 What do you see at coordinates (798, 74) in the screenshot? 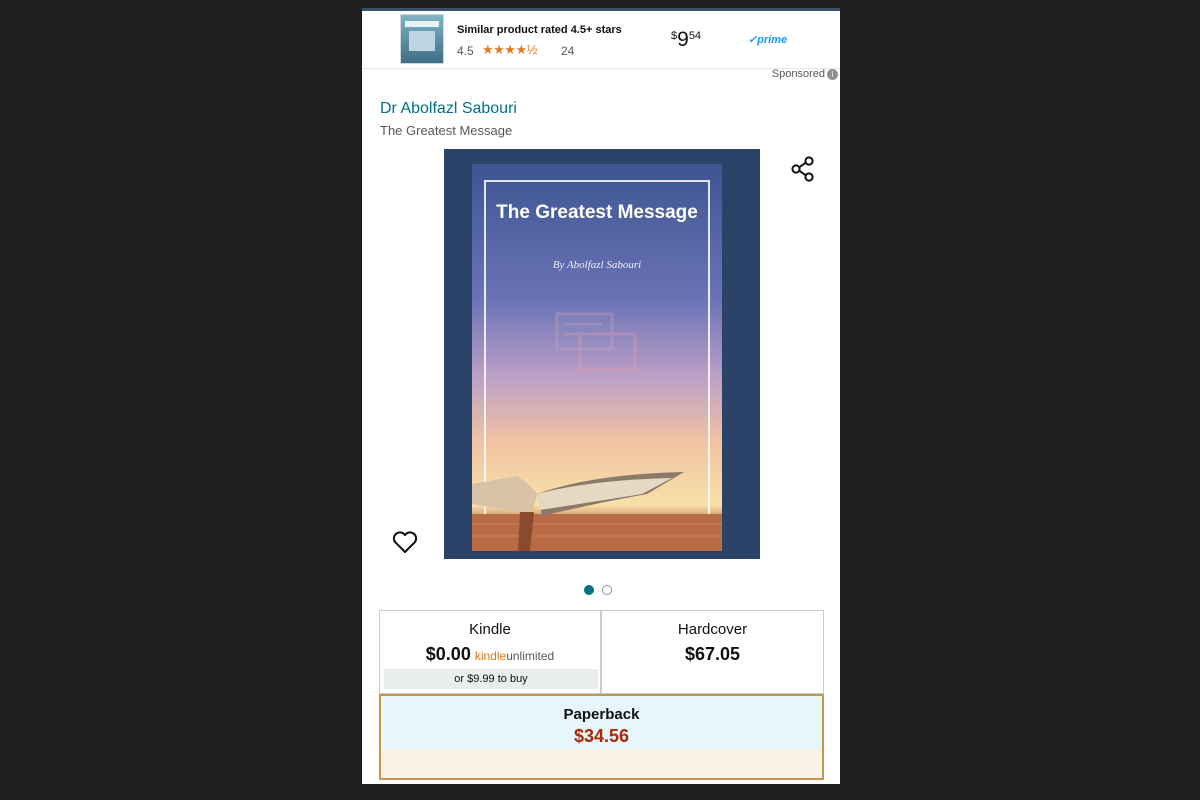
I see `sponsored-text: Sponsored` at bounding box center [798, 74].